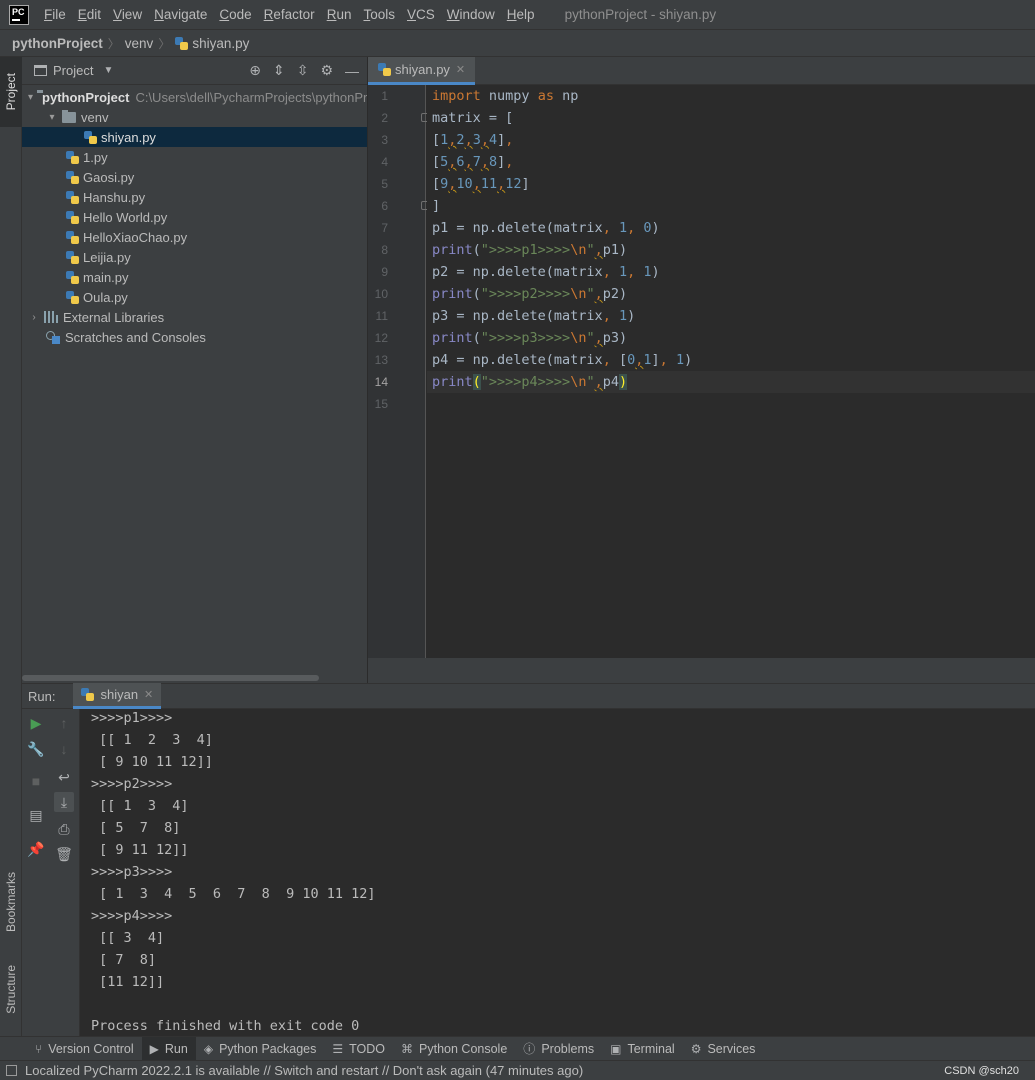 Image resolution: width=1035 pixels, height=1080 pixels. I want to click on structure-tool-tab: Structure, so click(11, 989).